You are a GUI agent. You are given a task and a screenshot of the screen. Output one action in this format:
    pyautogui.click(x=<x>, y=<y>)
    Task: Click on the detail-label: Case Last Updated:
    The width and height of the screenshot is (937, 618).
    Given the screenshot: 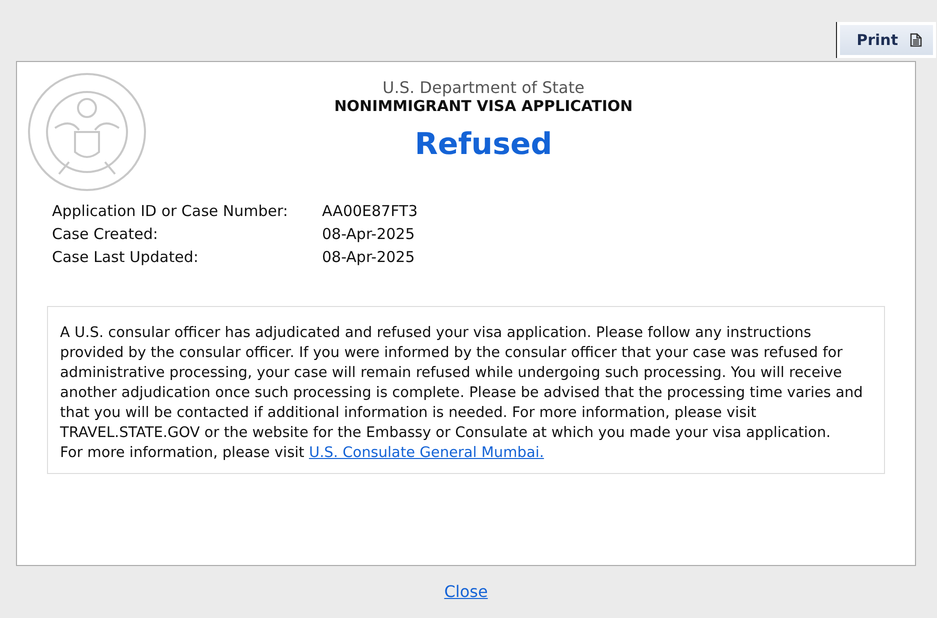 What is the action you would take?
    pyautogui.click(x=126, y=257)
    